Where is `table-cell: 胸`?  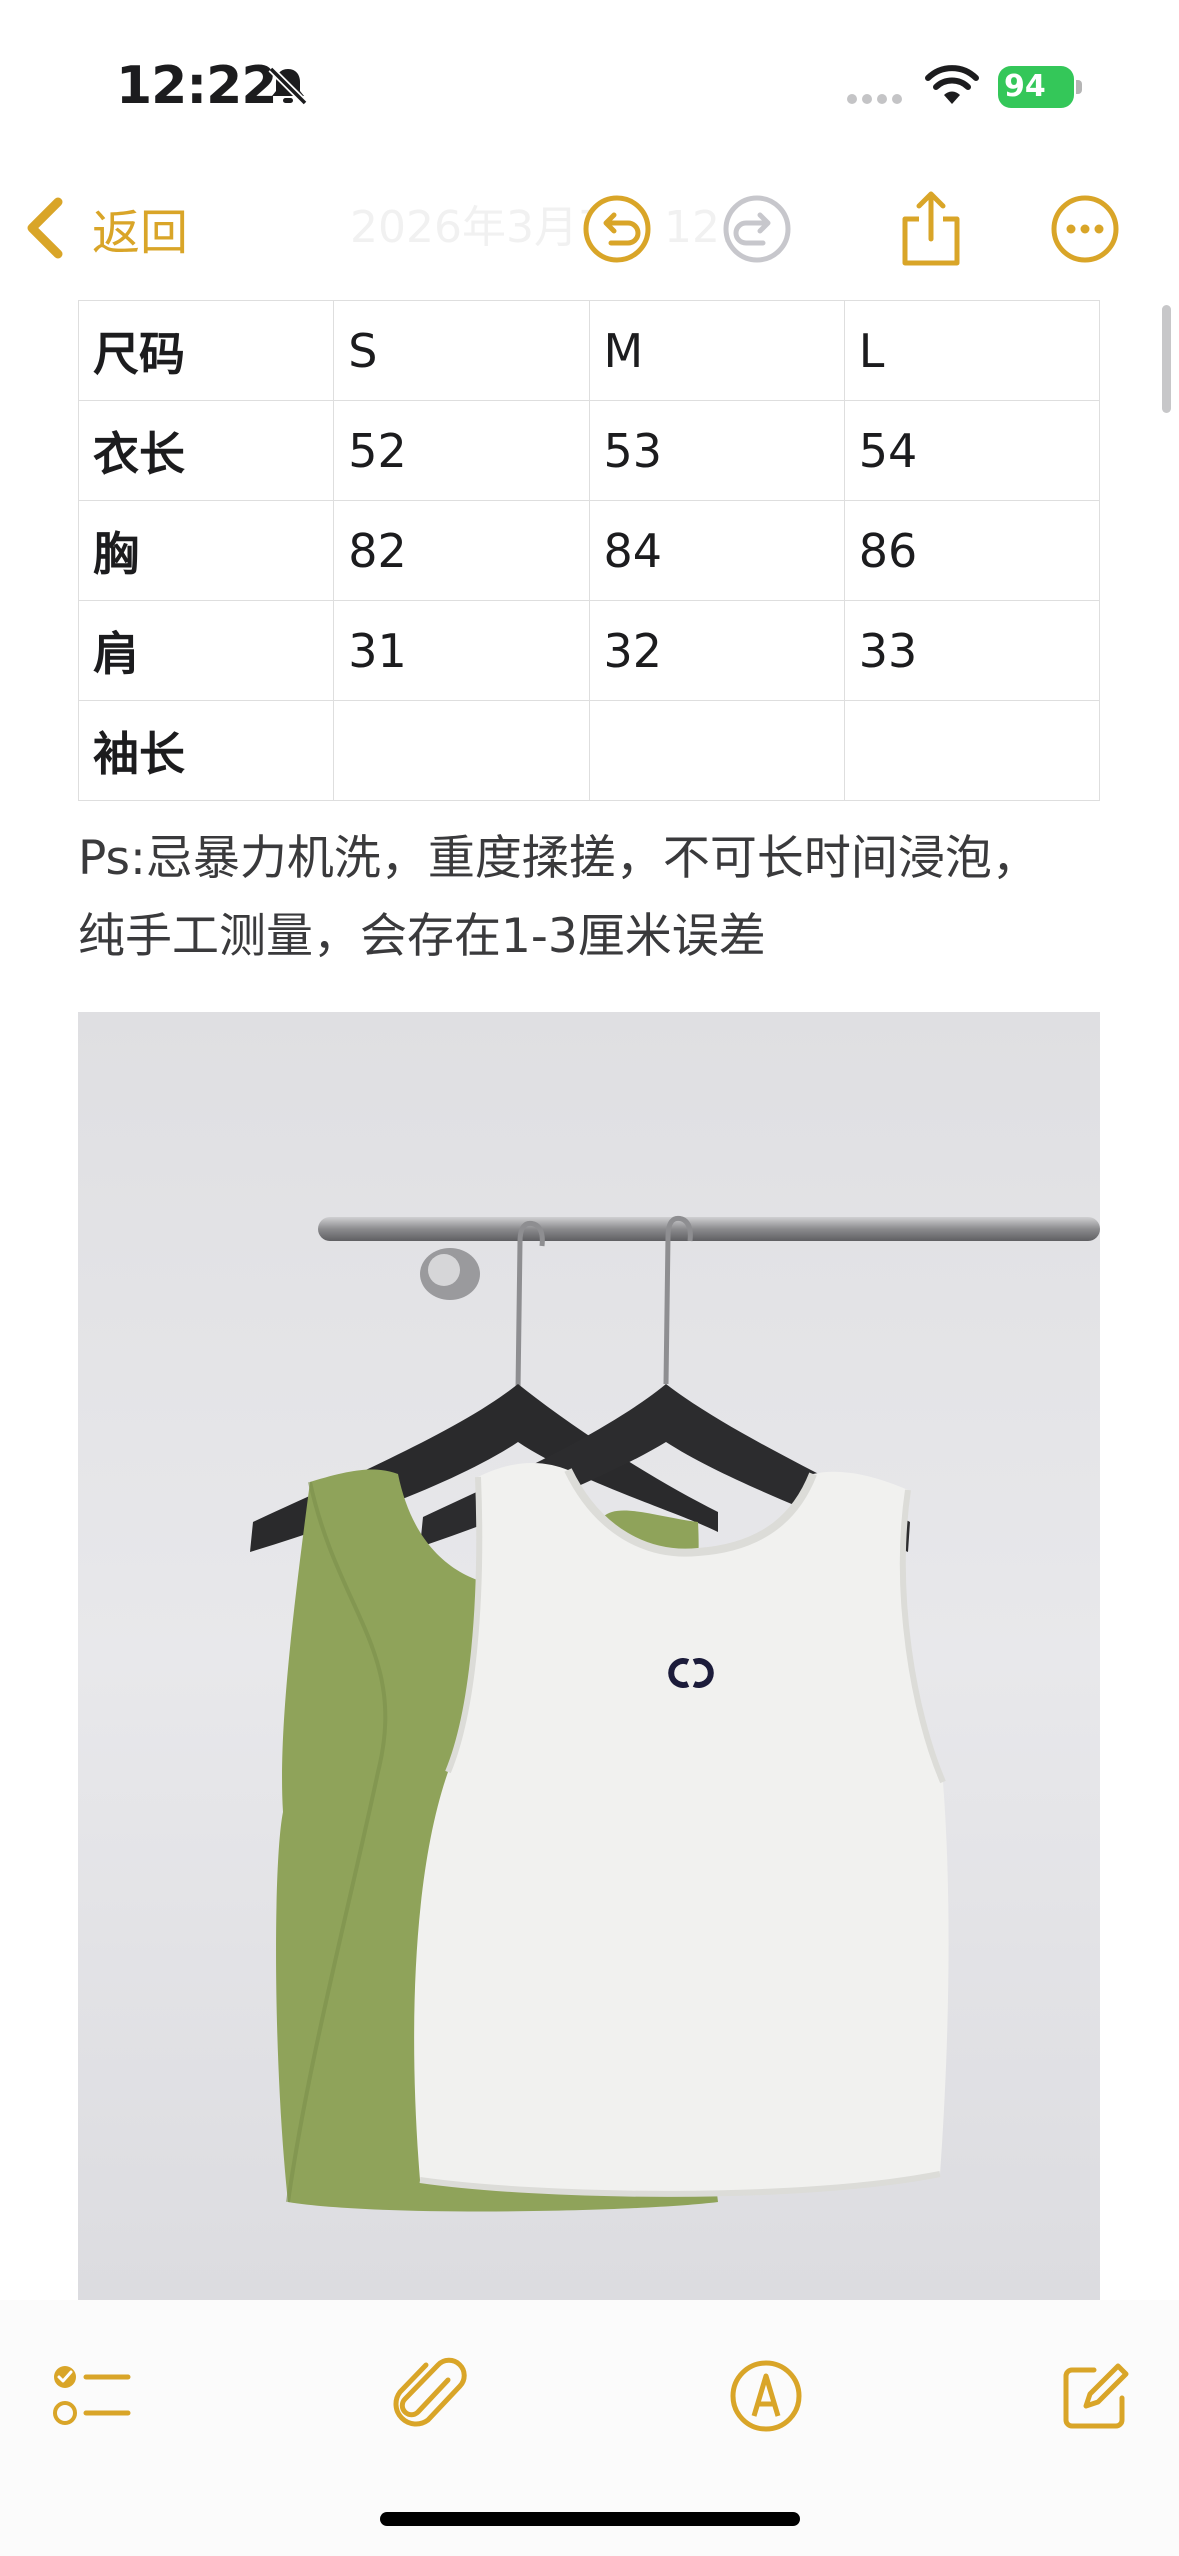
table-cell: 胸 is located at coordinates (206, 550).